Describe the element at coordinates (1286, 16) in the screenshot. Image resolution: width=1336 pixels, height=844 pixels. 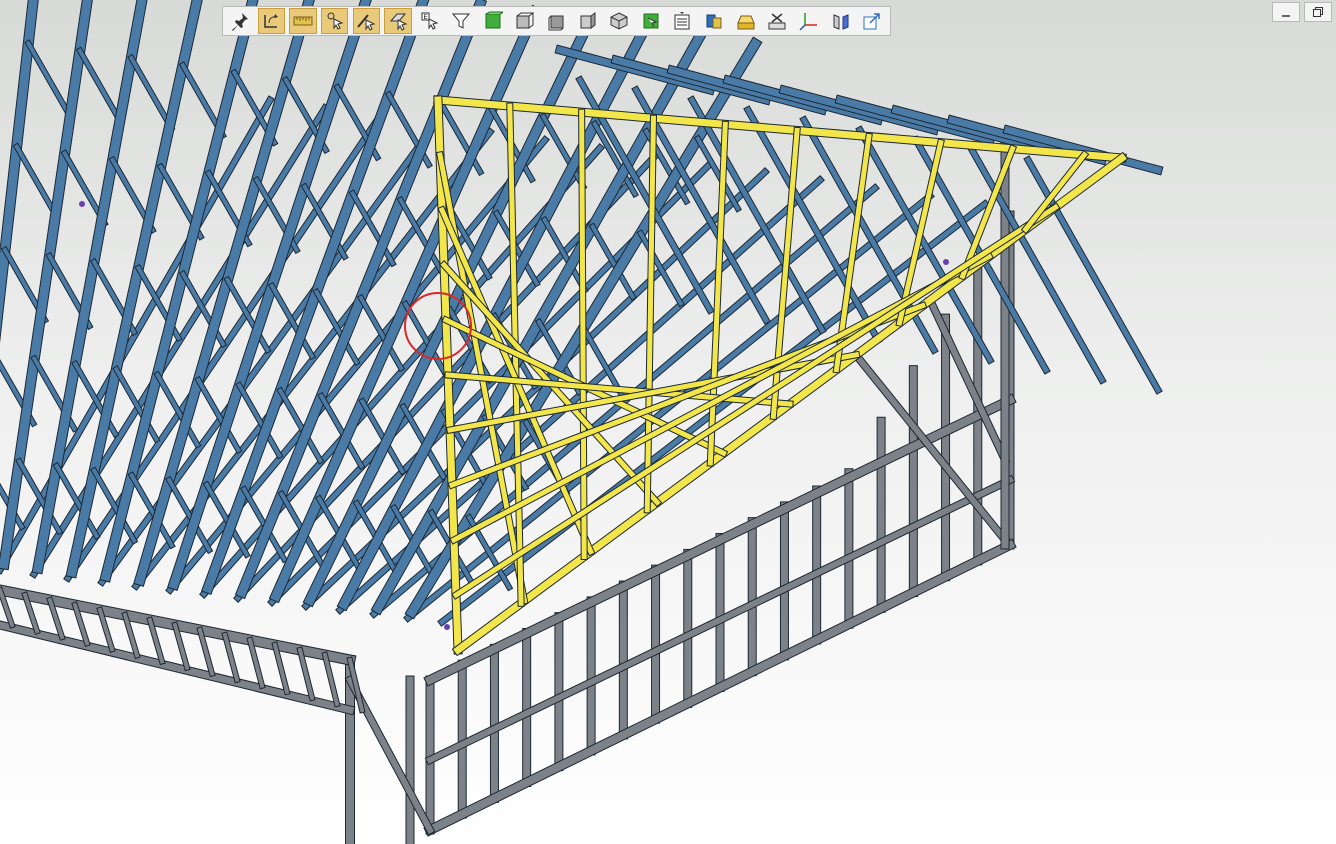
I see `minimize-icon` at that location.